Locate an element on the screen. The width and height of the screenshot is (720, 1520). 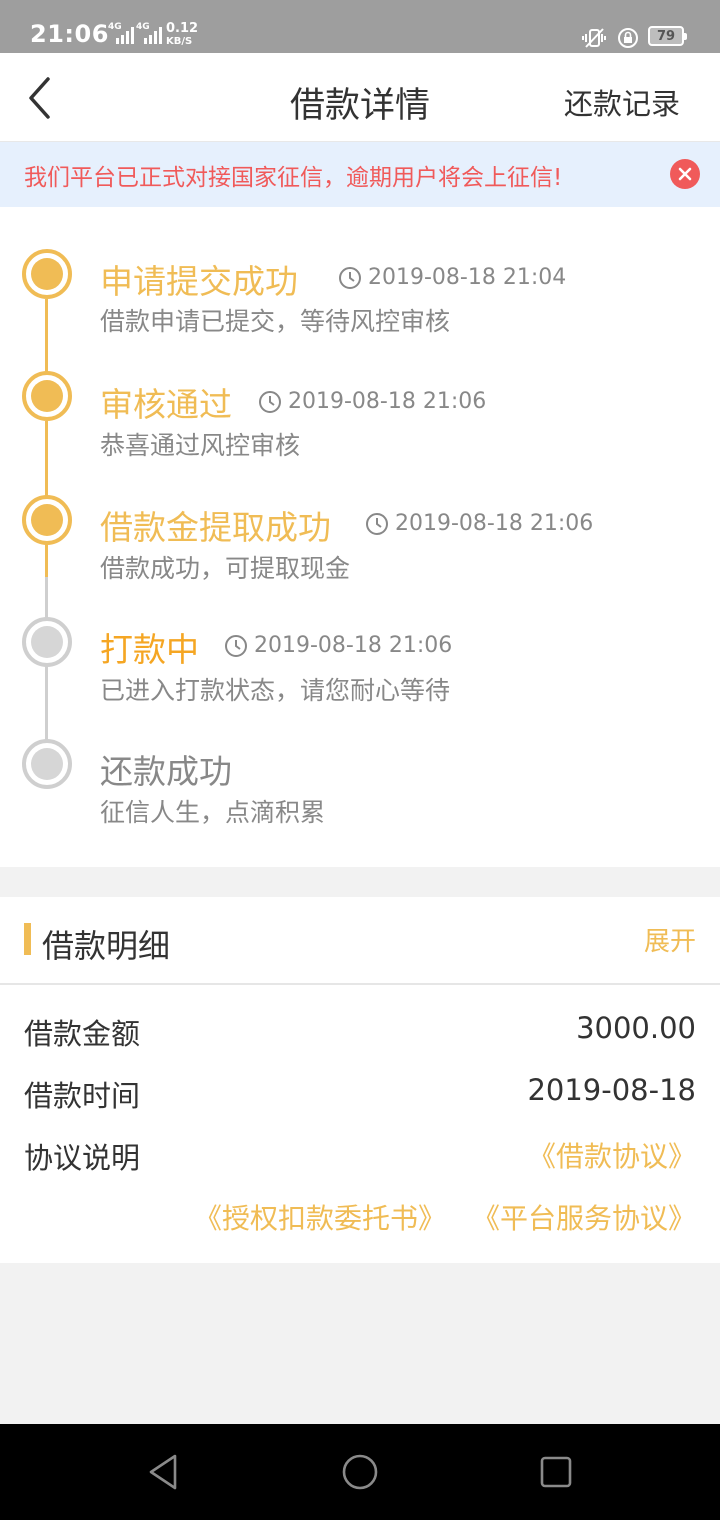
step-time: 2019-08-18 21:04 is located at coordinates (452, 277).